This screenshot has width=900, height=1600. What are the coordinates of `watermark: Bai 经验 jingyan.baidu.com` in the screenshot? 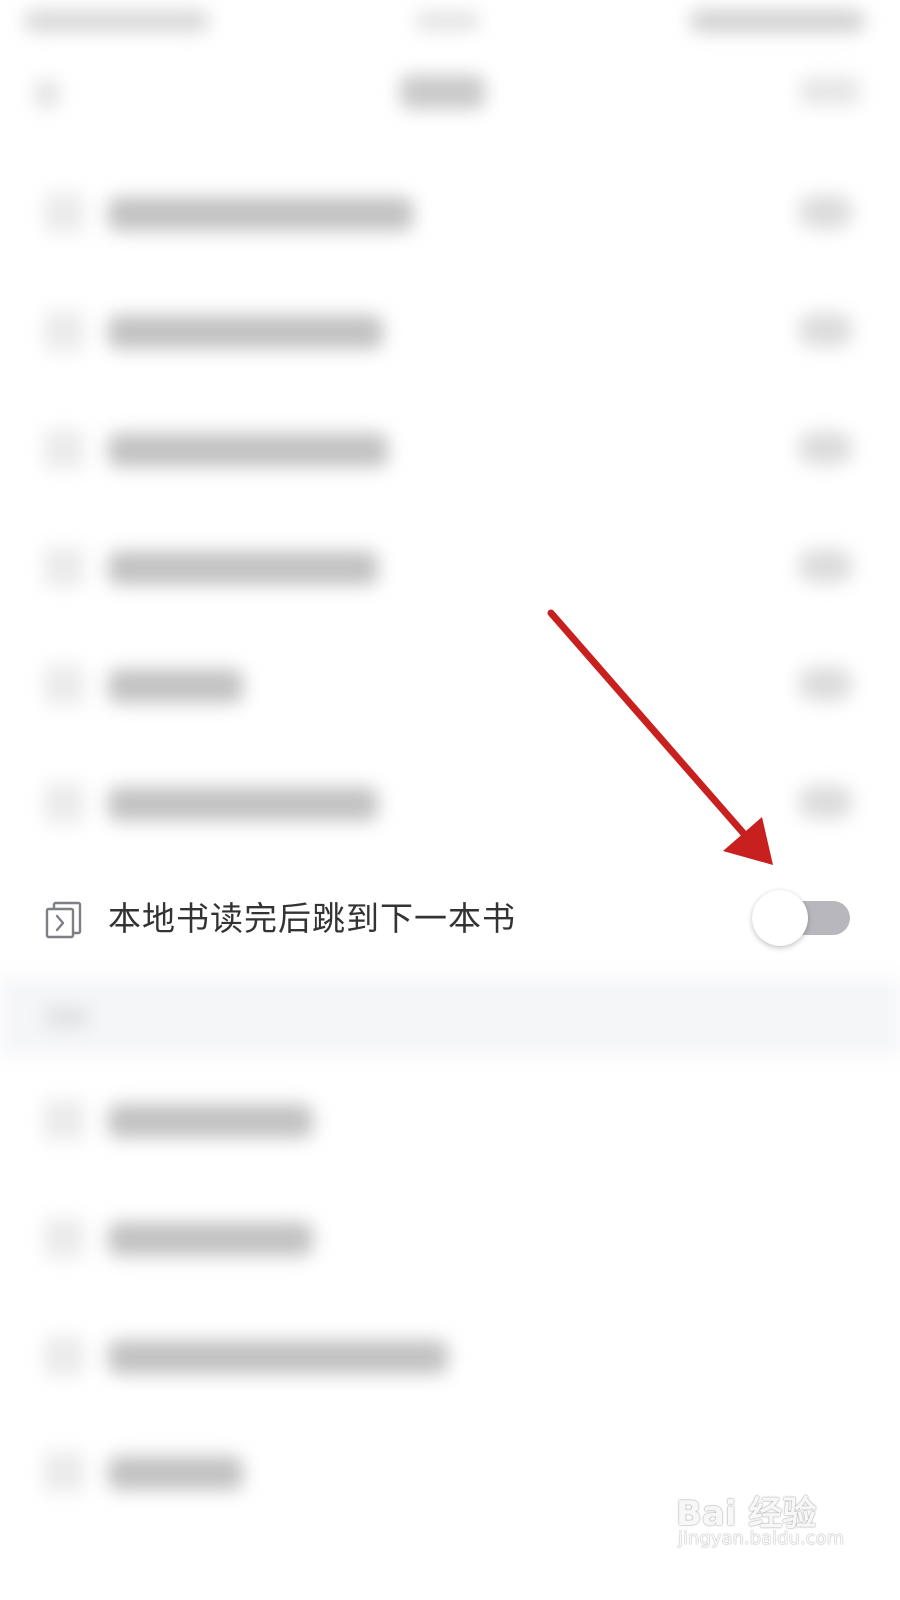 It's located at (776, 1518).